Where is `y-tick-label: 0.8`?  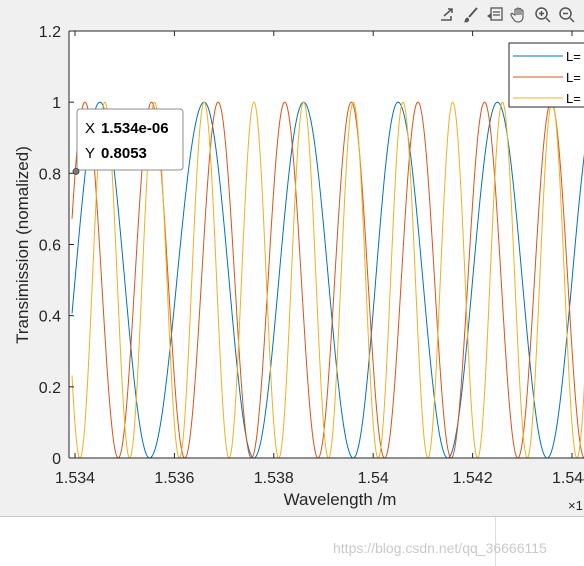
y-tick-label: 0.8 is located at coordinates (50, 174).